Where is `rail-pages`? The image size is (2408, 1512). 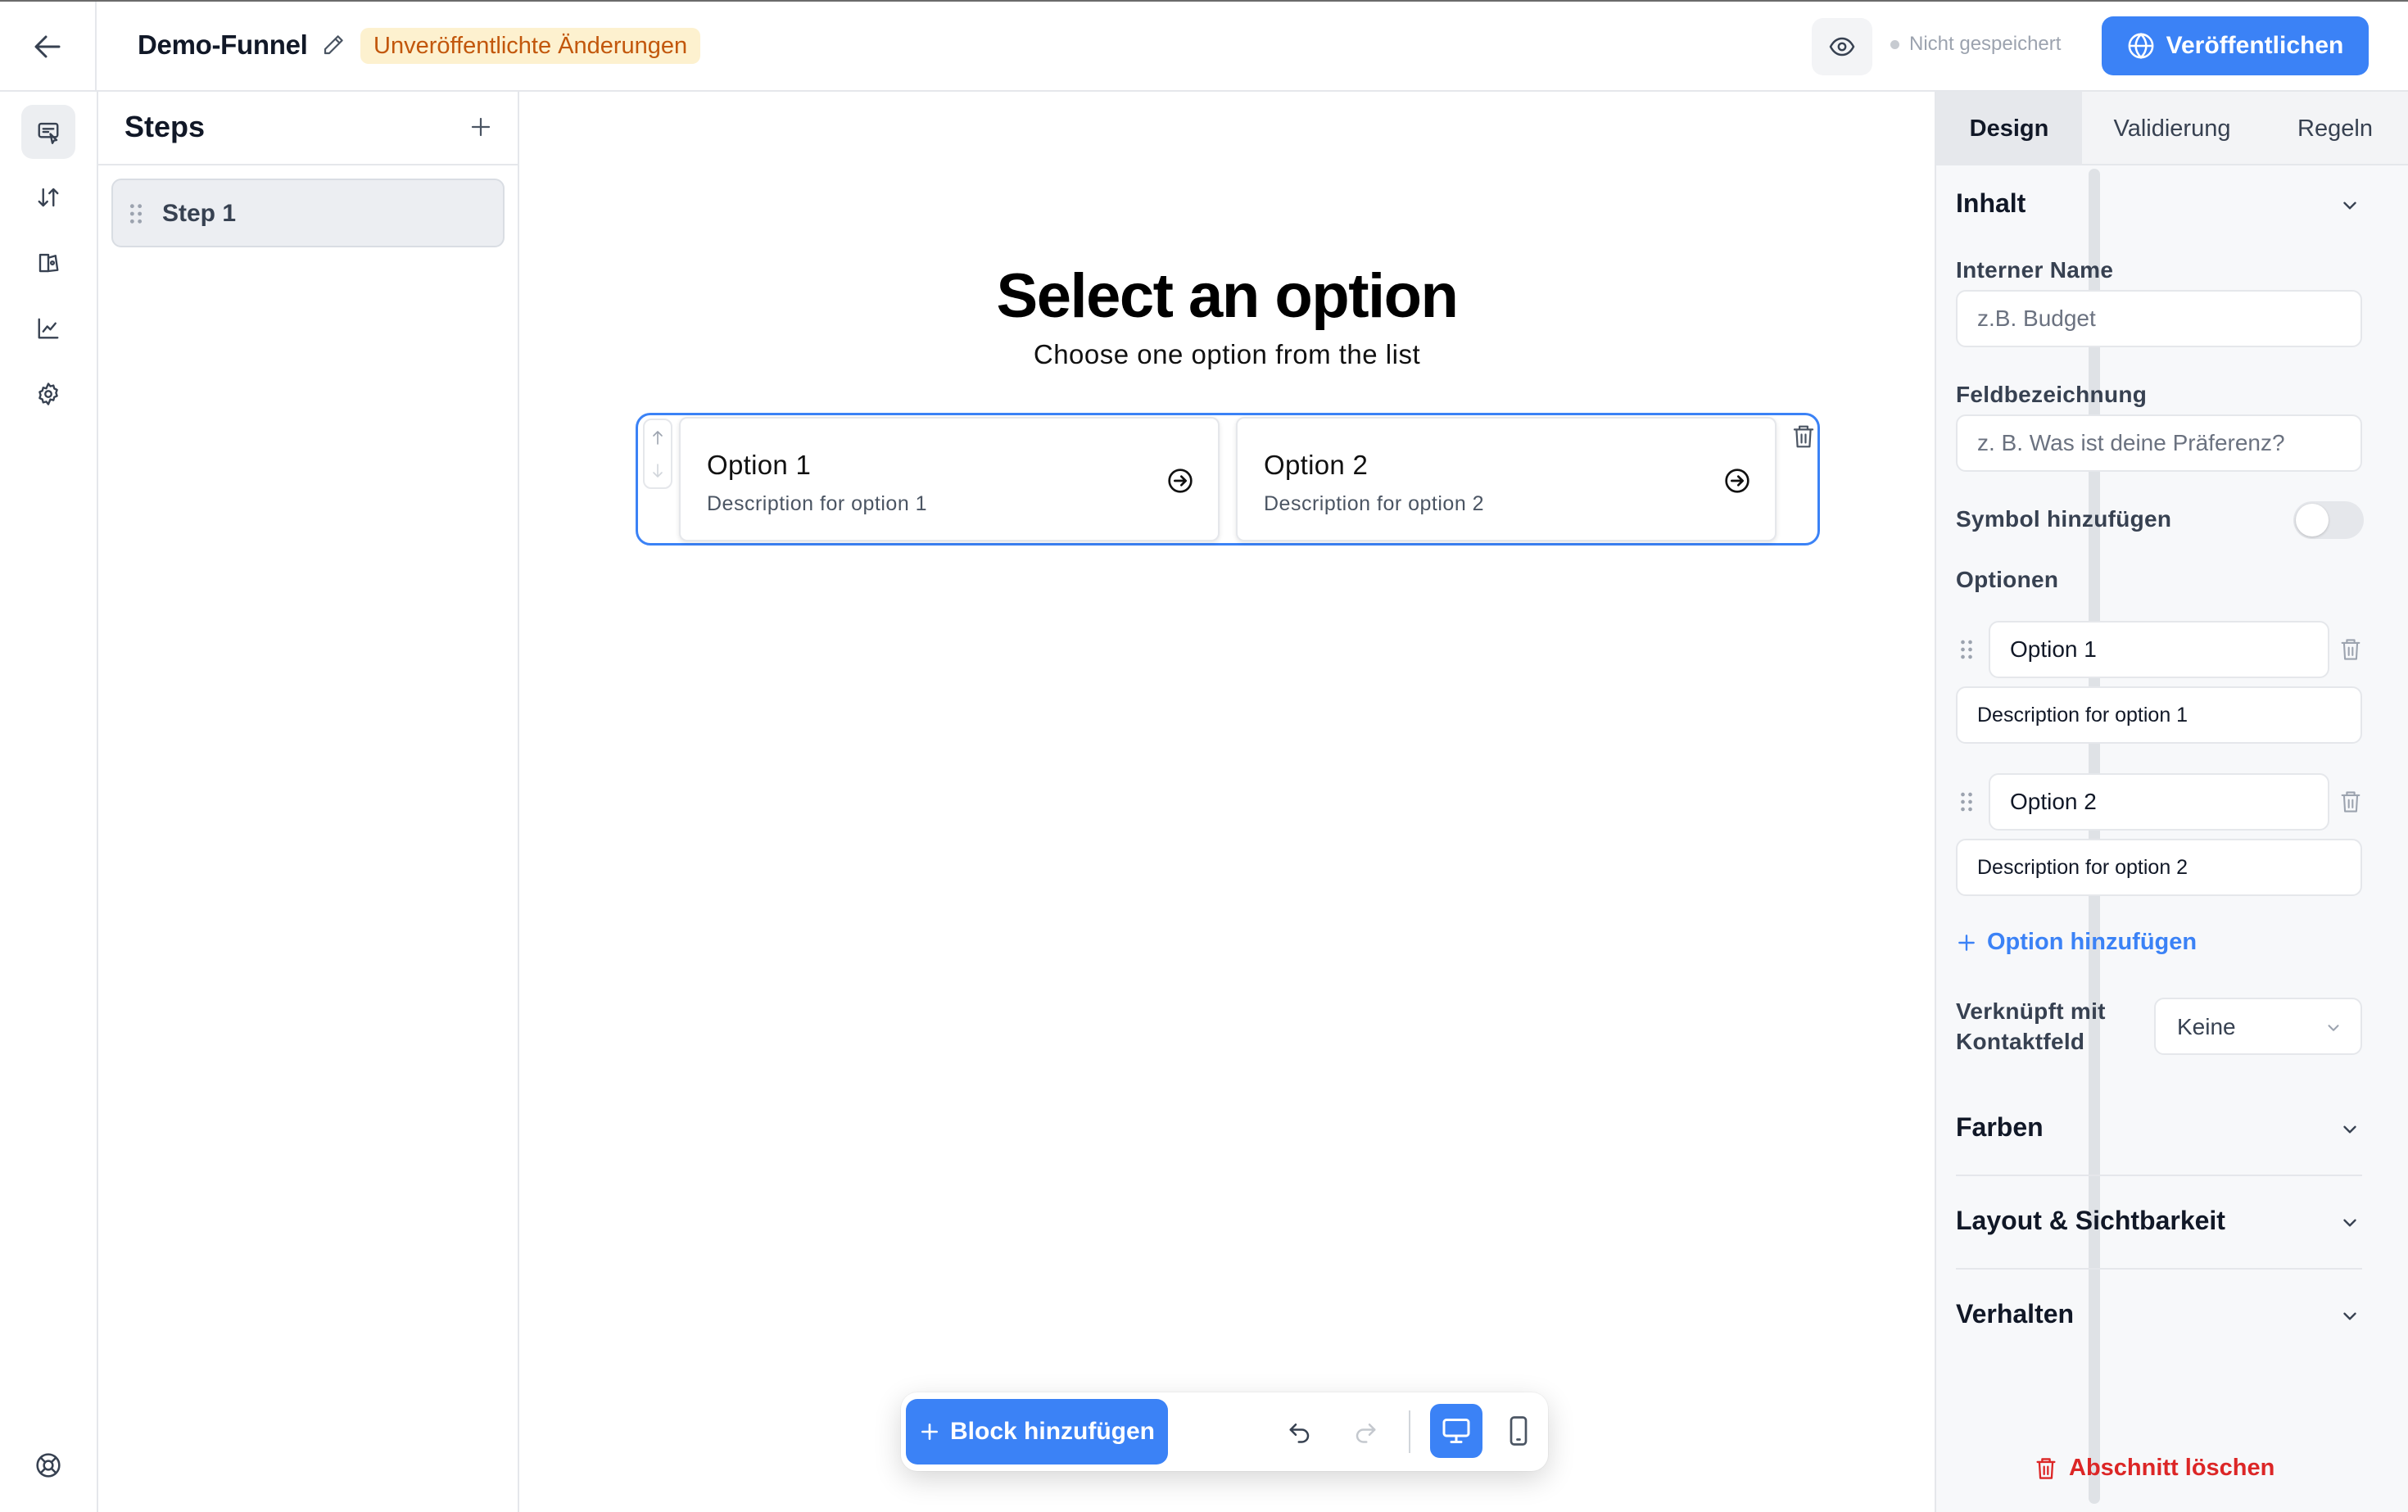 rail-pages is located at coordinates (48, 263).